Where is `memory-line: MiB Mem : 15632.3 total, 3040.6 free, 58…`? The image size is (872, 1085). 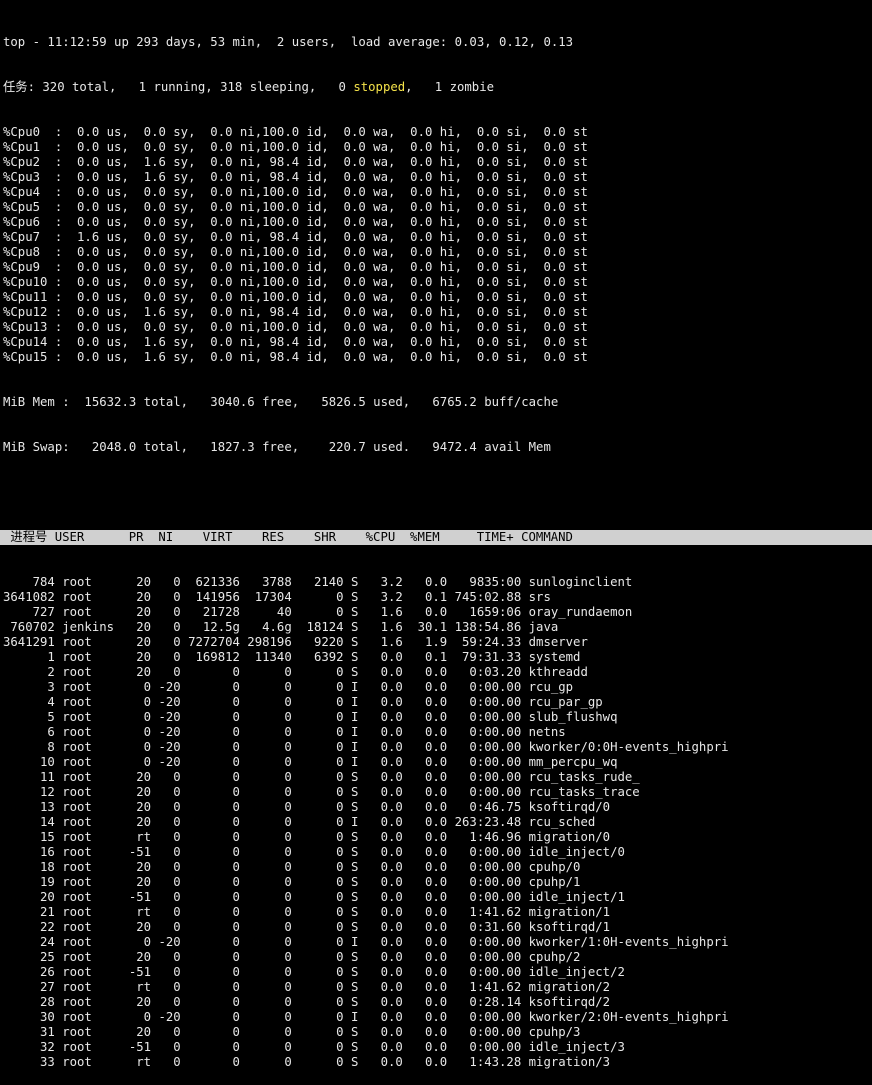 memory-line: MiB Mem : 15632.3 total, 3040.6 free, 58… is located at coordinates (281, 402).